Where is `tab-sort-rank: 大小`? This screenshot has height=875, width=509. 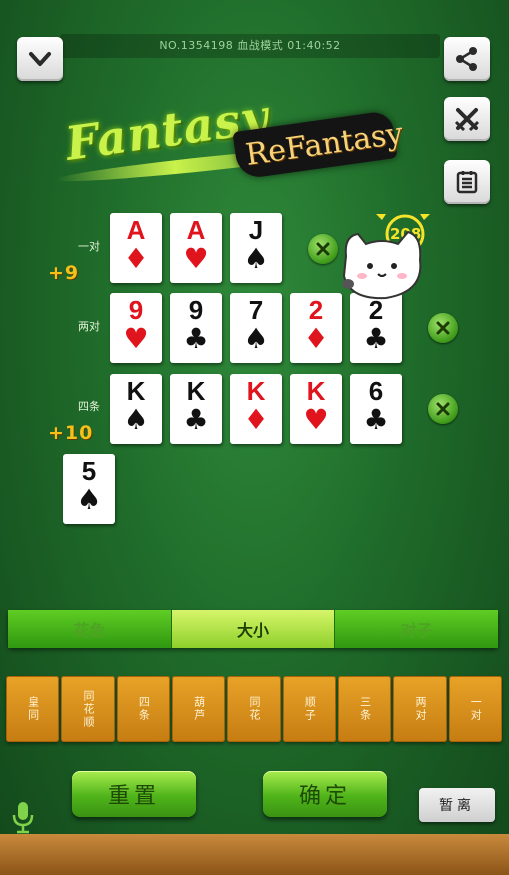
tab-sort-rank: 大小 is located at coordinates (253, 629).